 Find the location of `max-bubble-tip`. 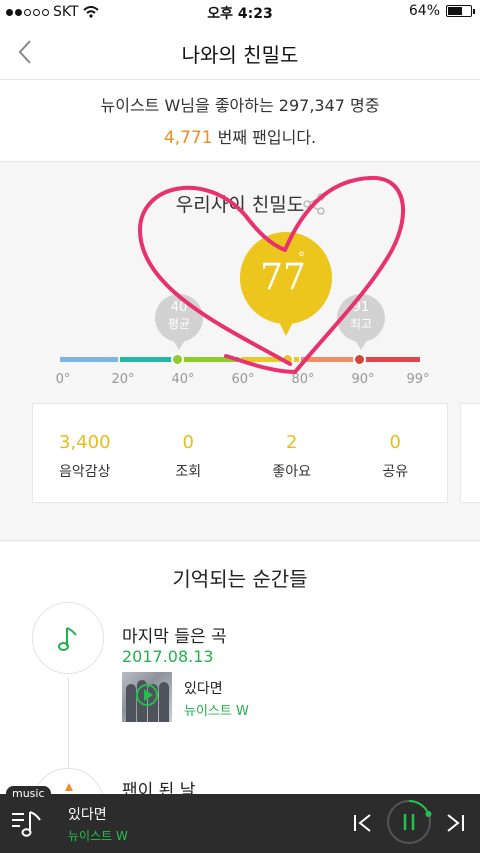

max-bubble-tip is located at coordinates (361, 345).